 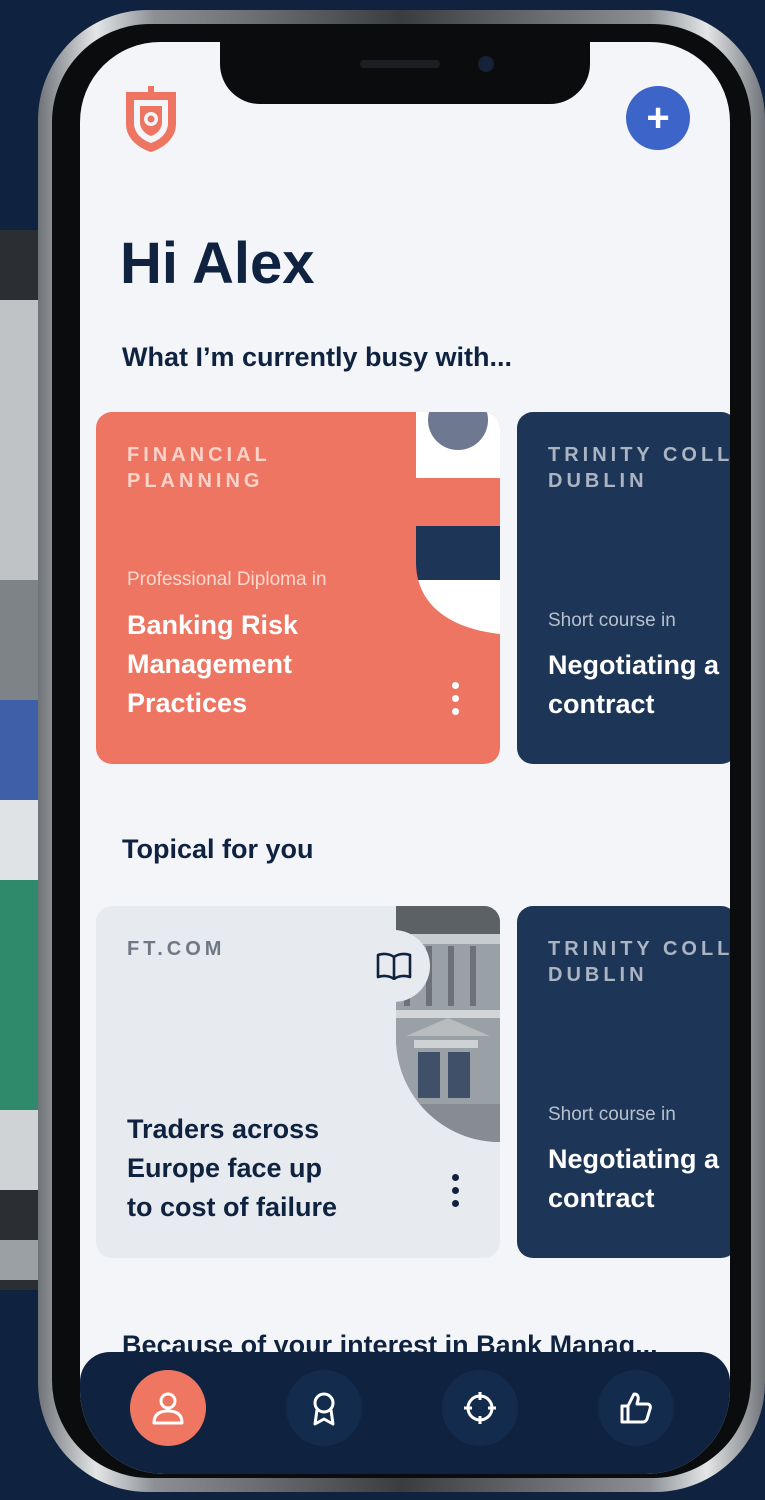 I want to click on read-button, so click(x=394, y=966).